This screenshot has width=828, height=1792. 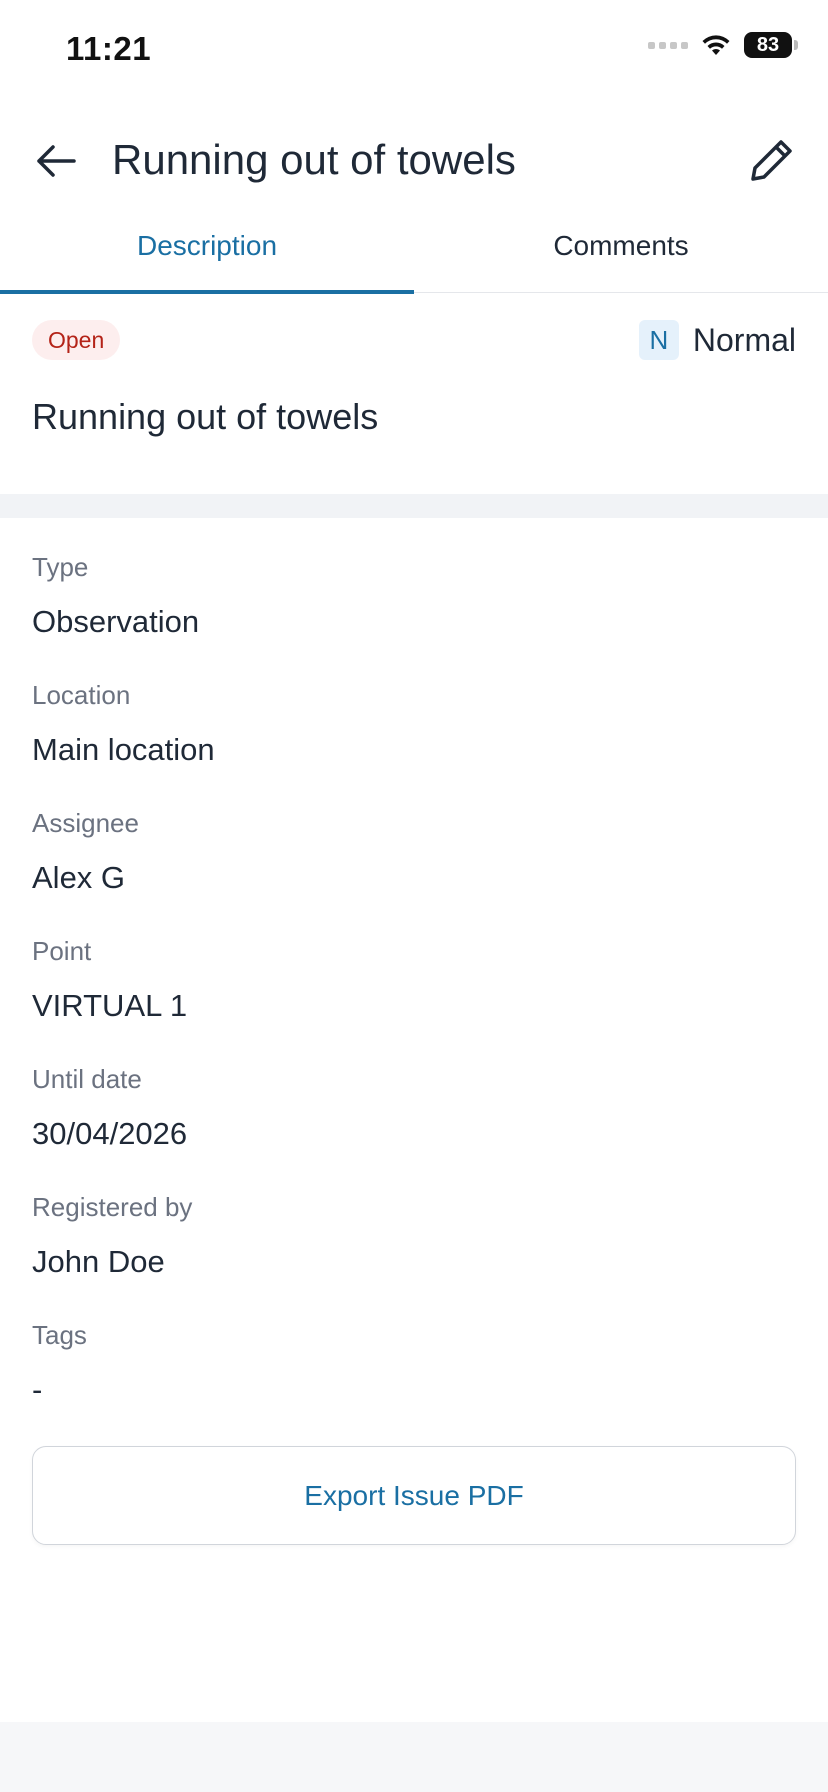 I want to click on issue-title: Running out of towels, so click(x=205, y=416).